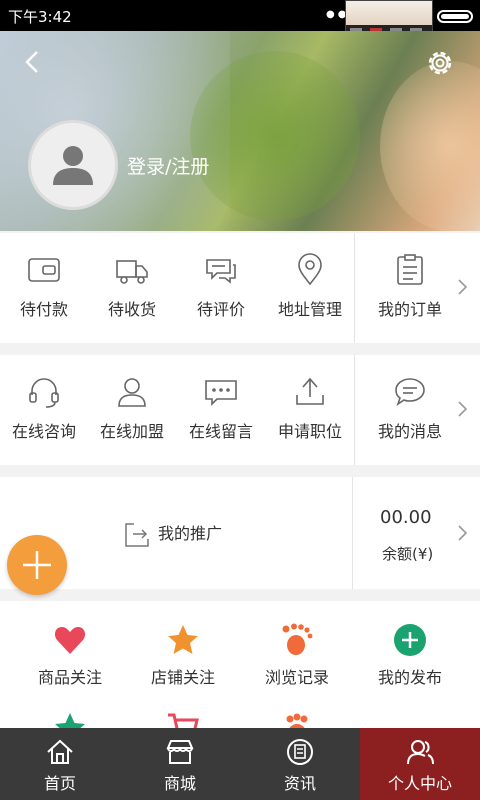 The height and width of the screenshot is (800, 480). Describe the element at coordinates (221, 393) in the screenshot. I see `message-dots-icon` at that location.